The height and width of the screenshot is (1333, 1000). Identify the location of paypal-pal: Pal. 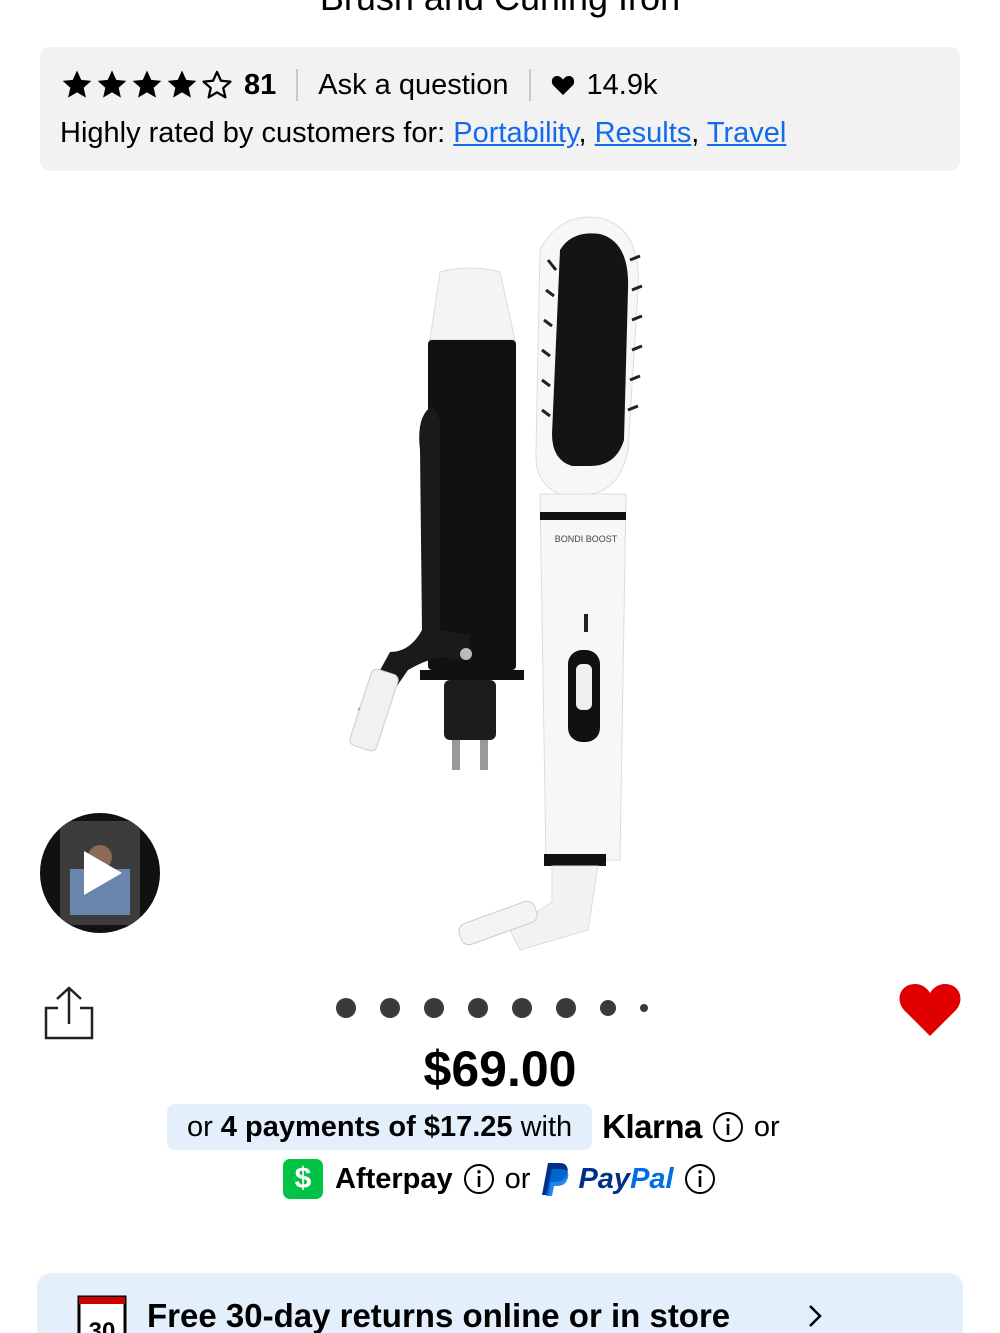
(652, 1178).